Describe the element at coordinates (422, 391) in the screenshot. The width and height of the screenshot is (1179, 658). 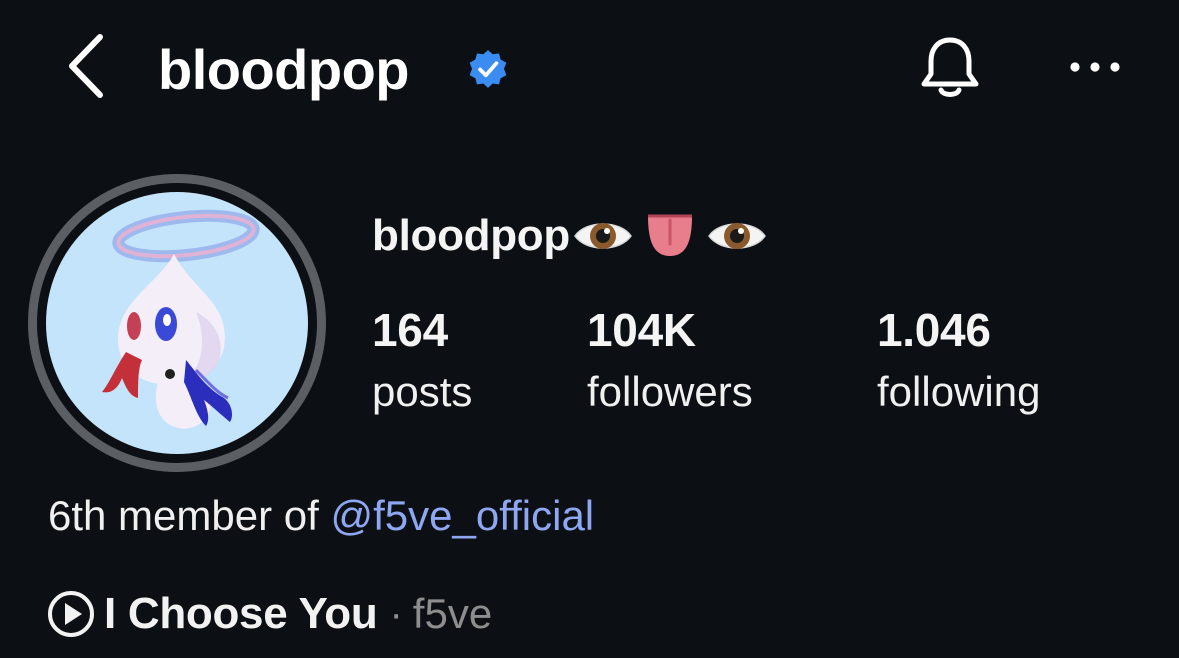
I see `stat-label: posts` at that location.